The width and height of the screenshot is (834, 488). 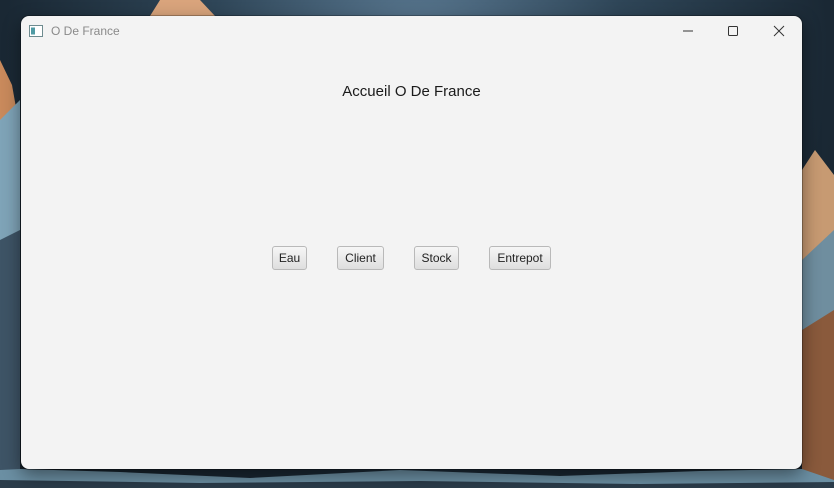 I want to click on maximize-button, so click(x=733, y=31).